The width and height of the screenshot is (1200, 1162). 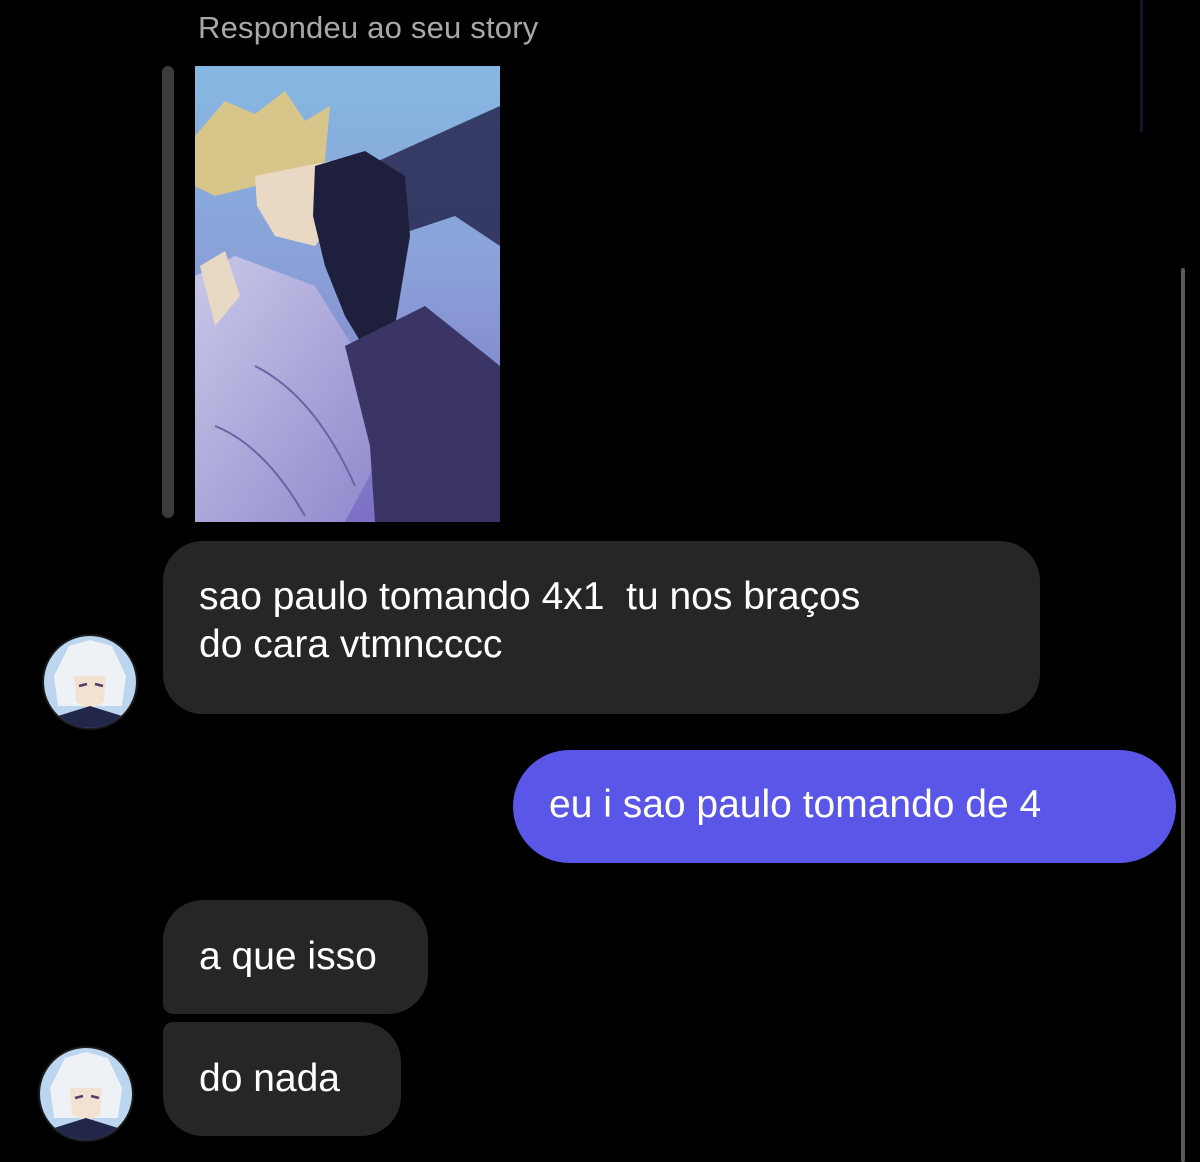 I want to click on message-line: do cara vtmncccc, so click(x=351, y=644).